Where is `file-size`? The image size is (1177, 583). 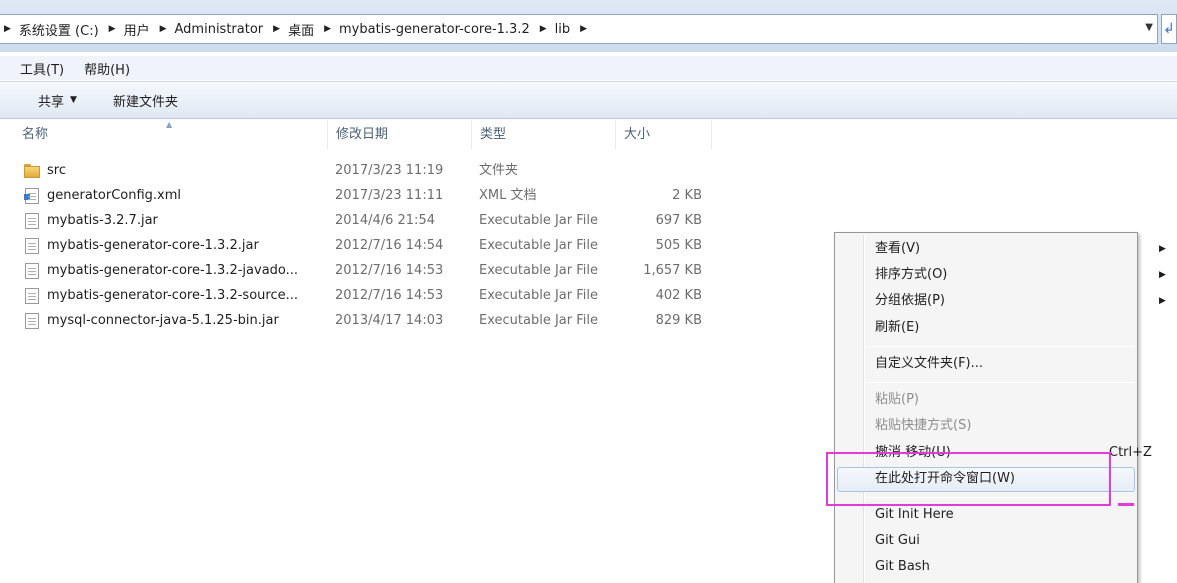 file-size is located at coordinates (662, 170).